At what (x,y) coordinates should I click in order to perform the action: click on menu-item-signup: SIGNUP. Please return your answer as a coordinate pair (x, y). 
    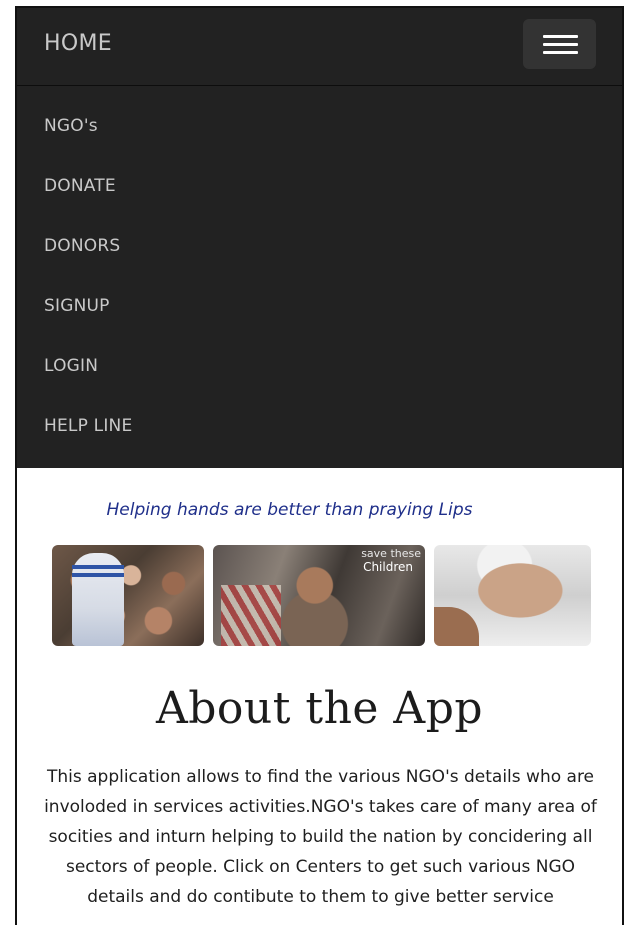
    Looking at the image, I should click on (77, 306).